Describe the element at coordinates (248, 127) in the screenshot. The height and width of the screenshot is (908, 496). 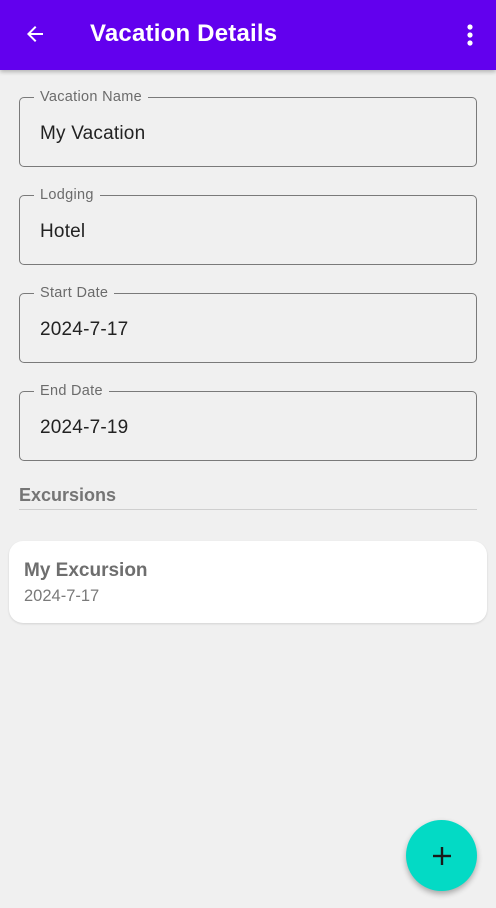
I see `vacation-name-field: Vacation Name My Vacation` at that location.